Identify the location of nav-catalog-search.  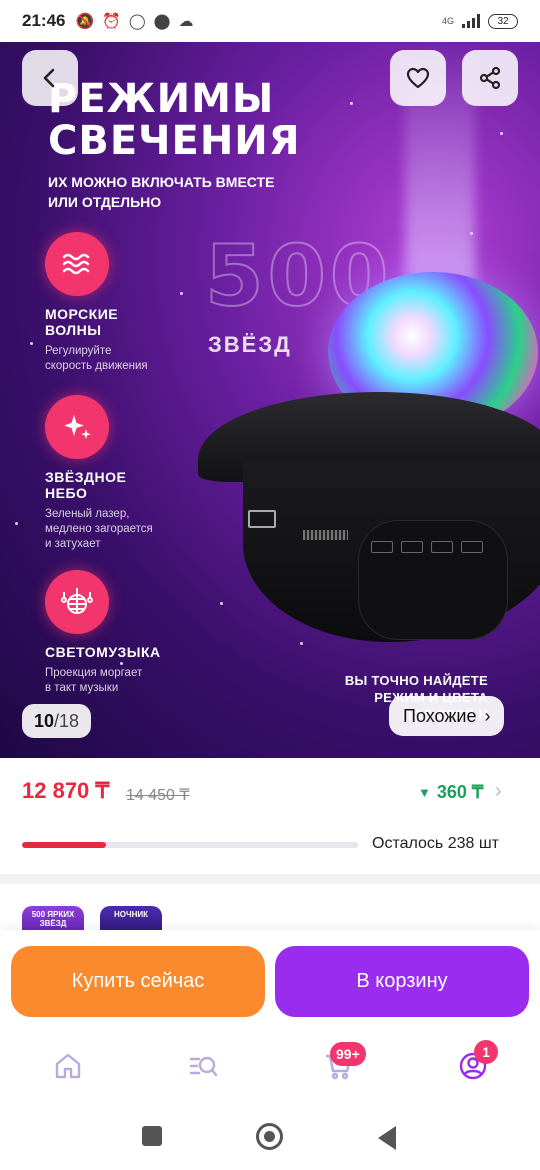
(203, 1066).